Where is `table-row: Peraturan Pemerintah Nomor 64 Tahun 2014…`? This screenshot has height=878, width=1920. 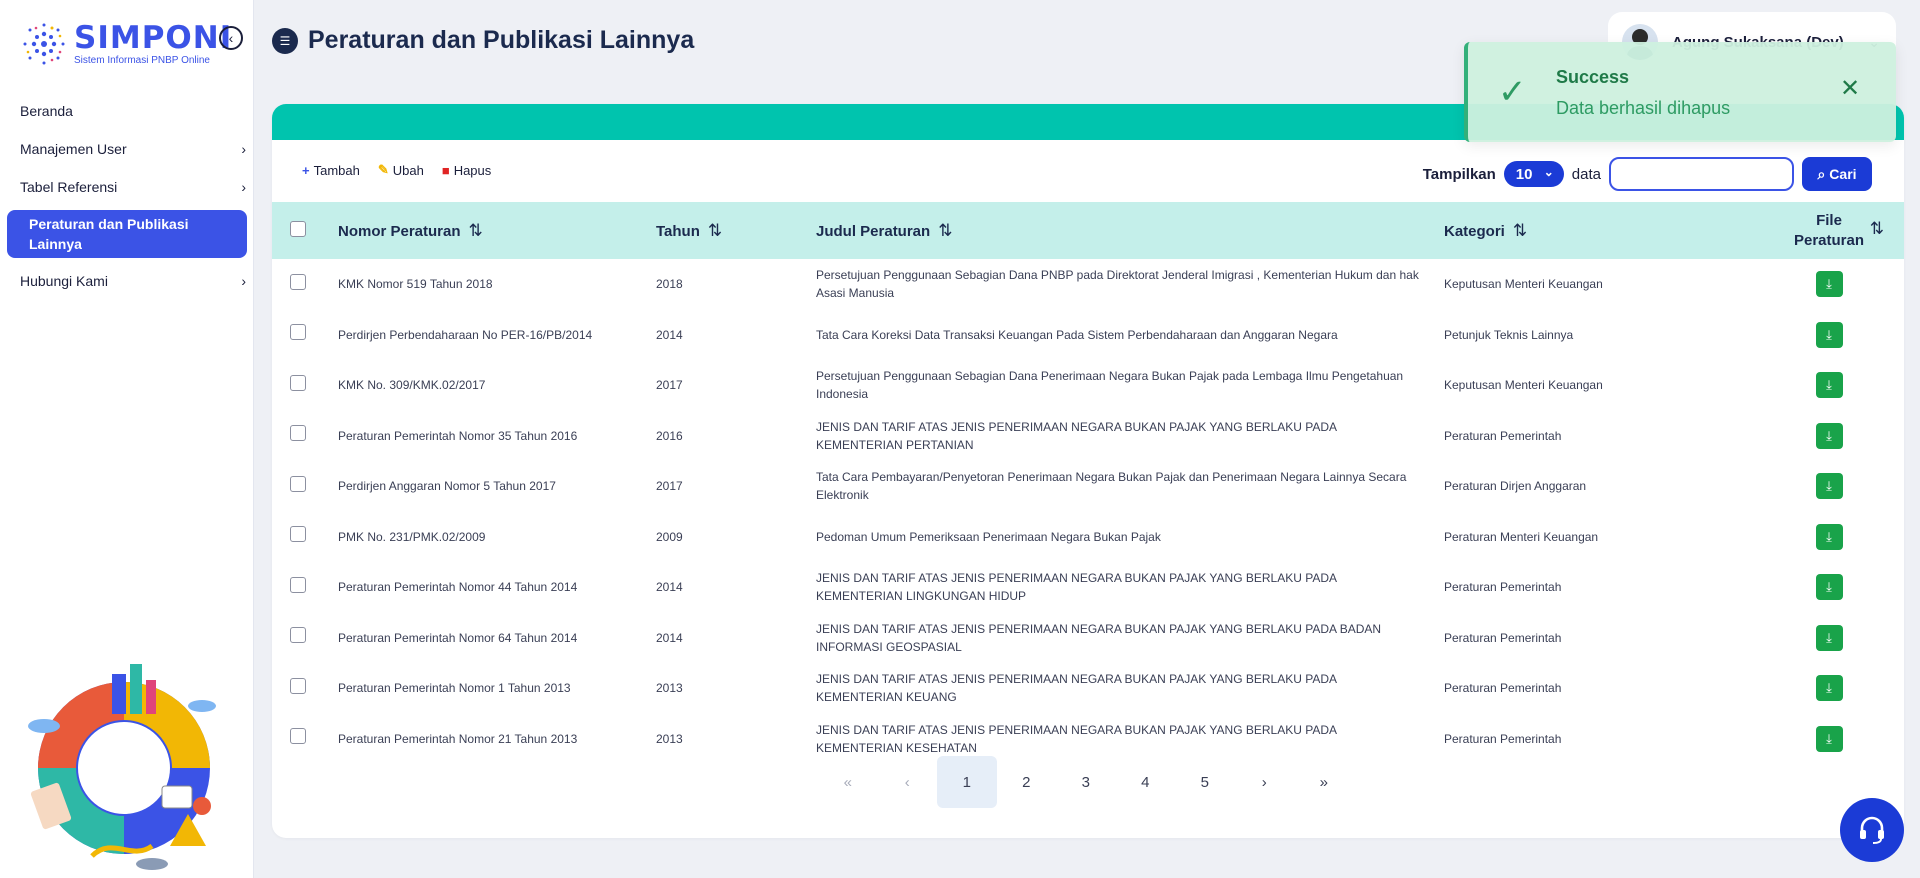
table-row: Peraturan Pemerintah Nomor 64 Tahun 2014… is located at coordinates (1088, 638).